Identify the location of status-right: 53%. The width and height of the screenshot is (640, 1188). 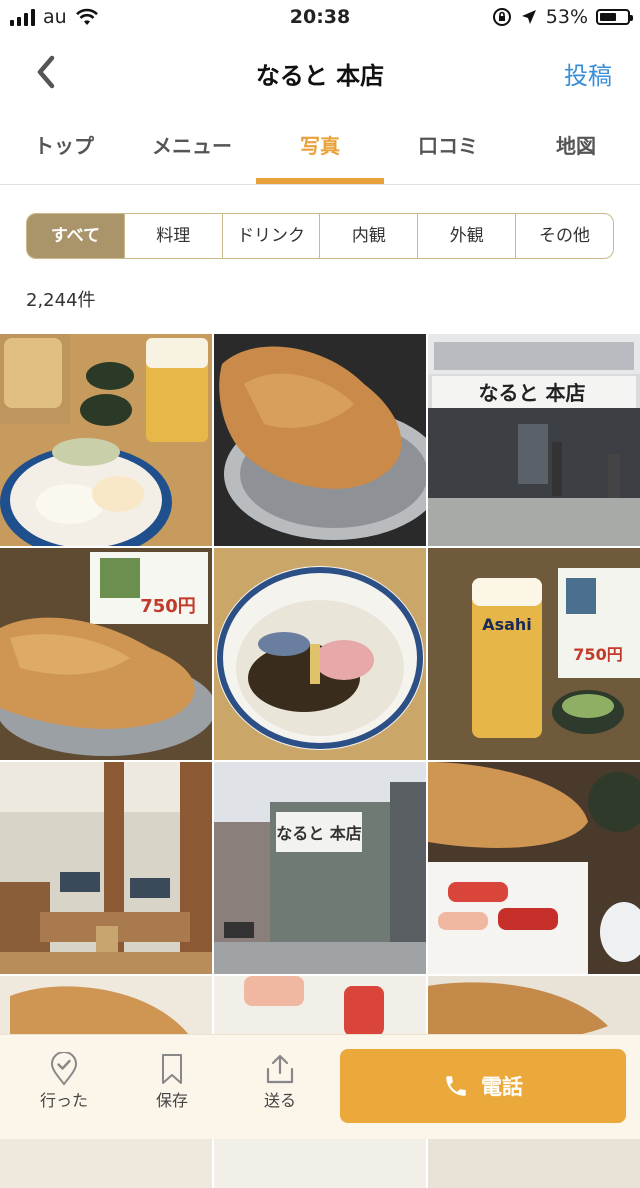
(562, 17).